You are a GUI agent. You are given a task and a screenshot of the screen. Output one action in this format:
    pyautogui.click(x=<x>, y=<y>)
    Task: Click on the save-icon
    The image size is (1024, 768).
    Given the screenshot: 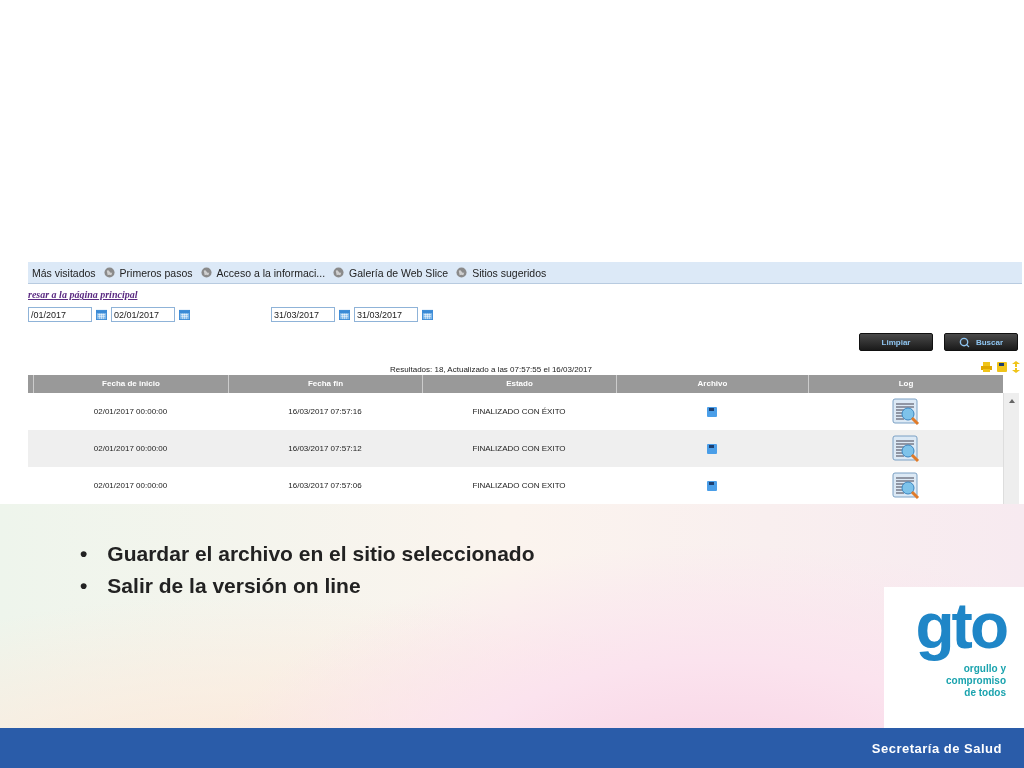 What is the action you would take?
    pyautogui.click(x=1002, y=366)
    